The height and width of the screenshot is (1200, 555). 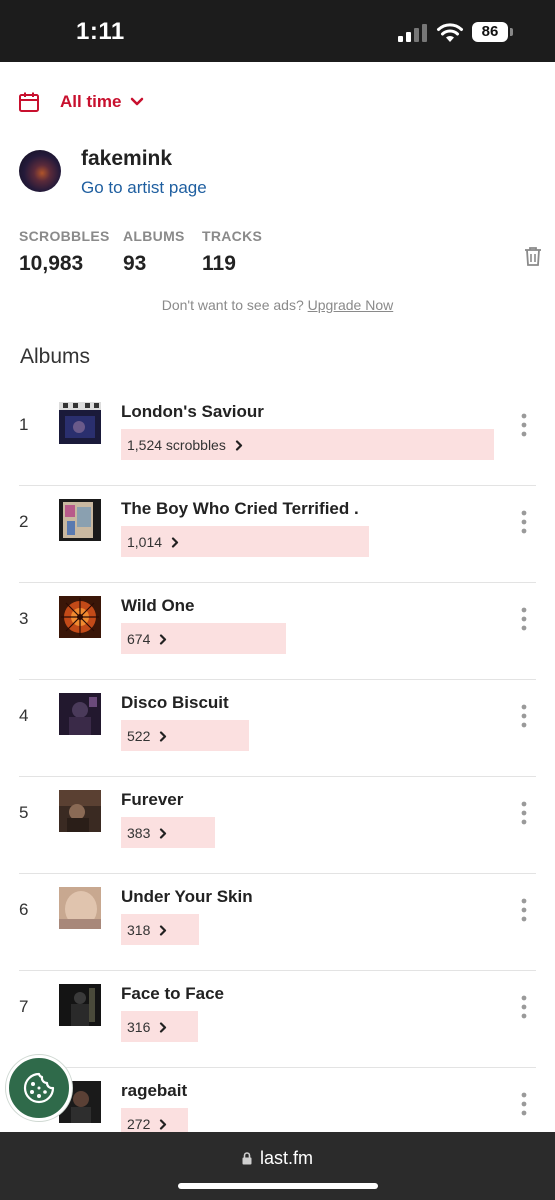 I want to click on scrobble-bar: 674, so click(x=203, y=638).